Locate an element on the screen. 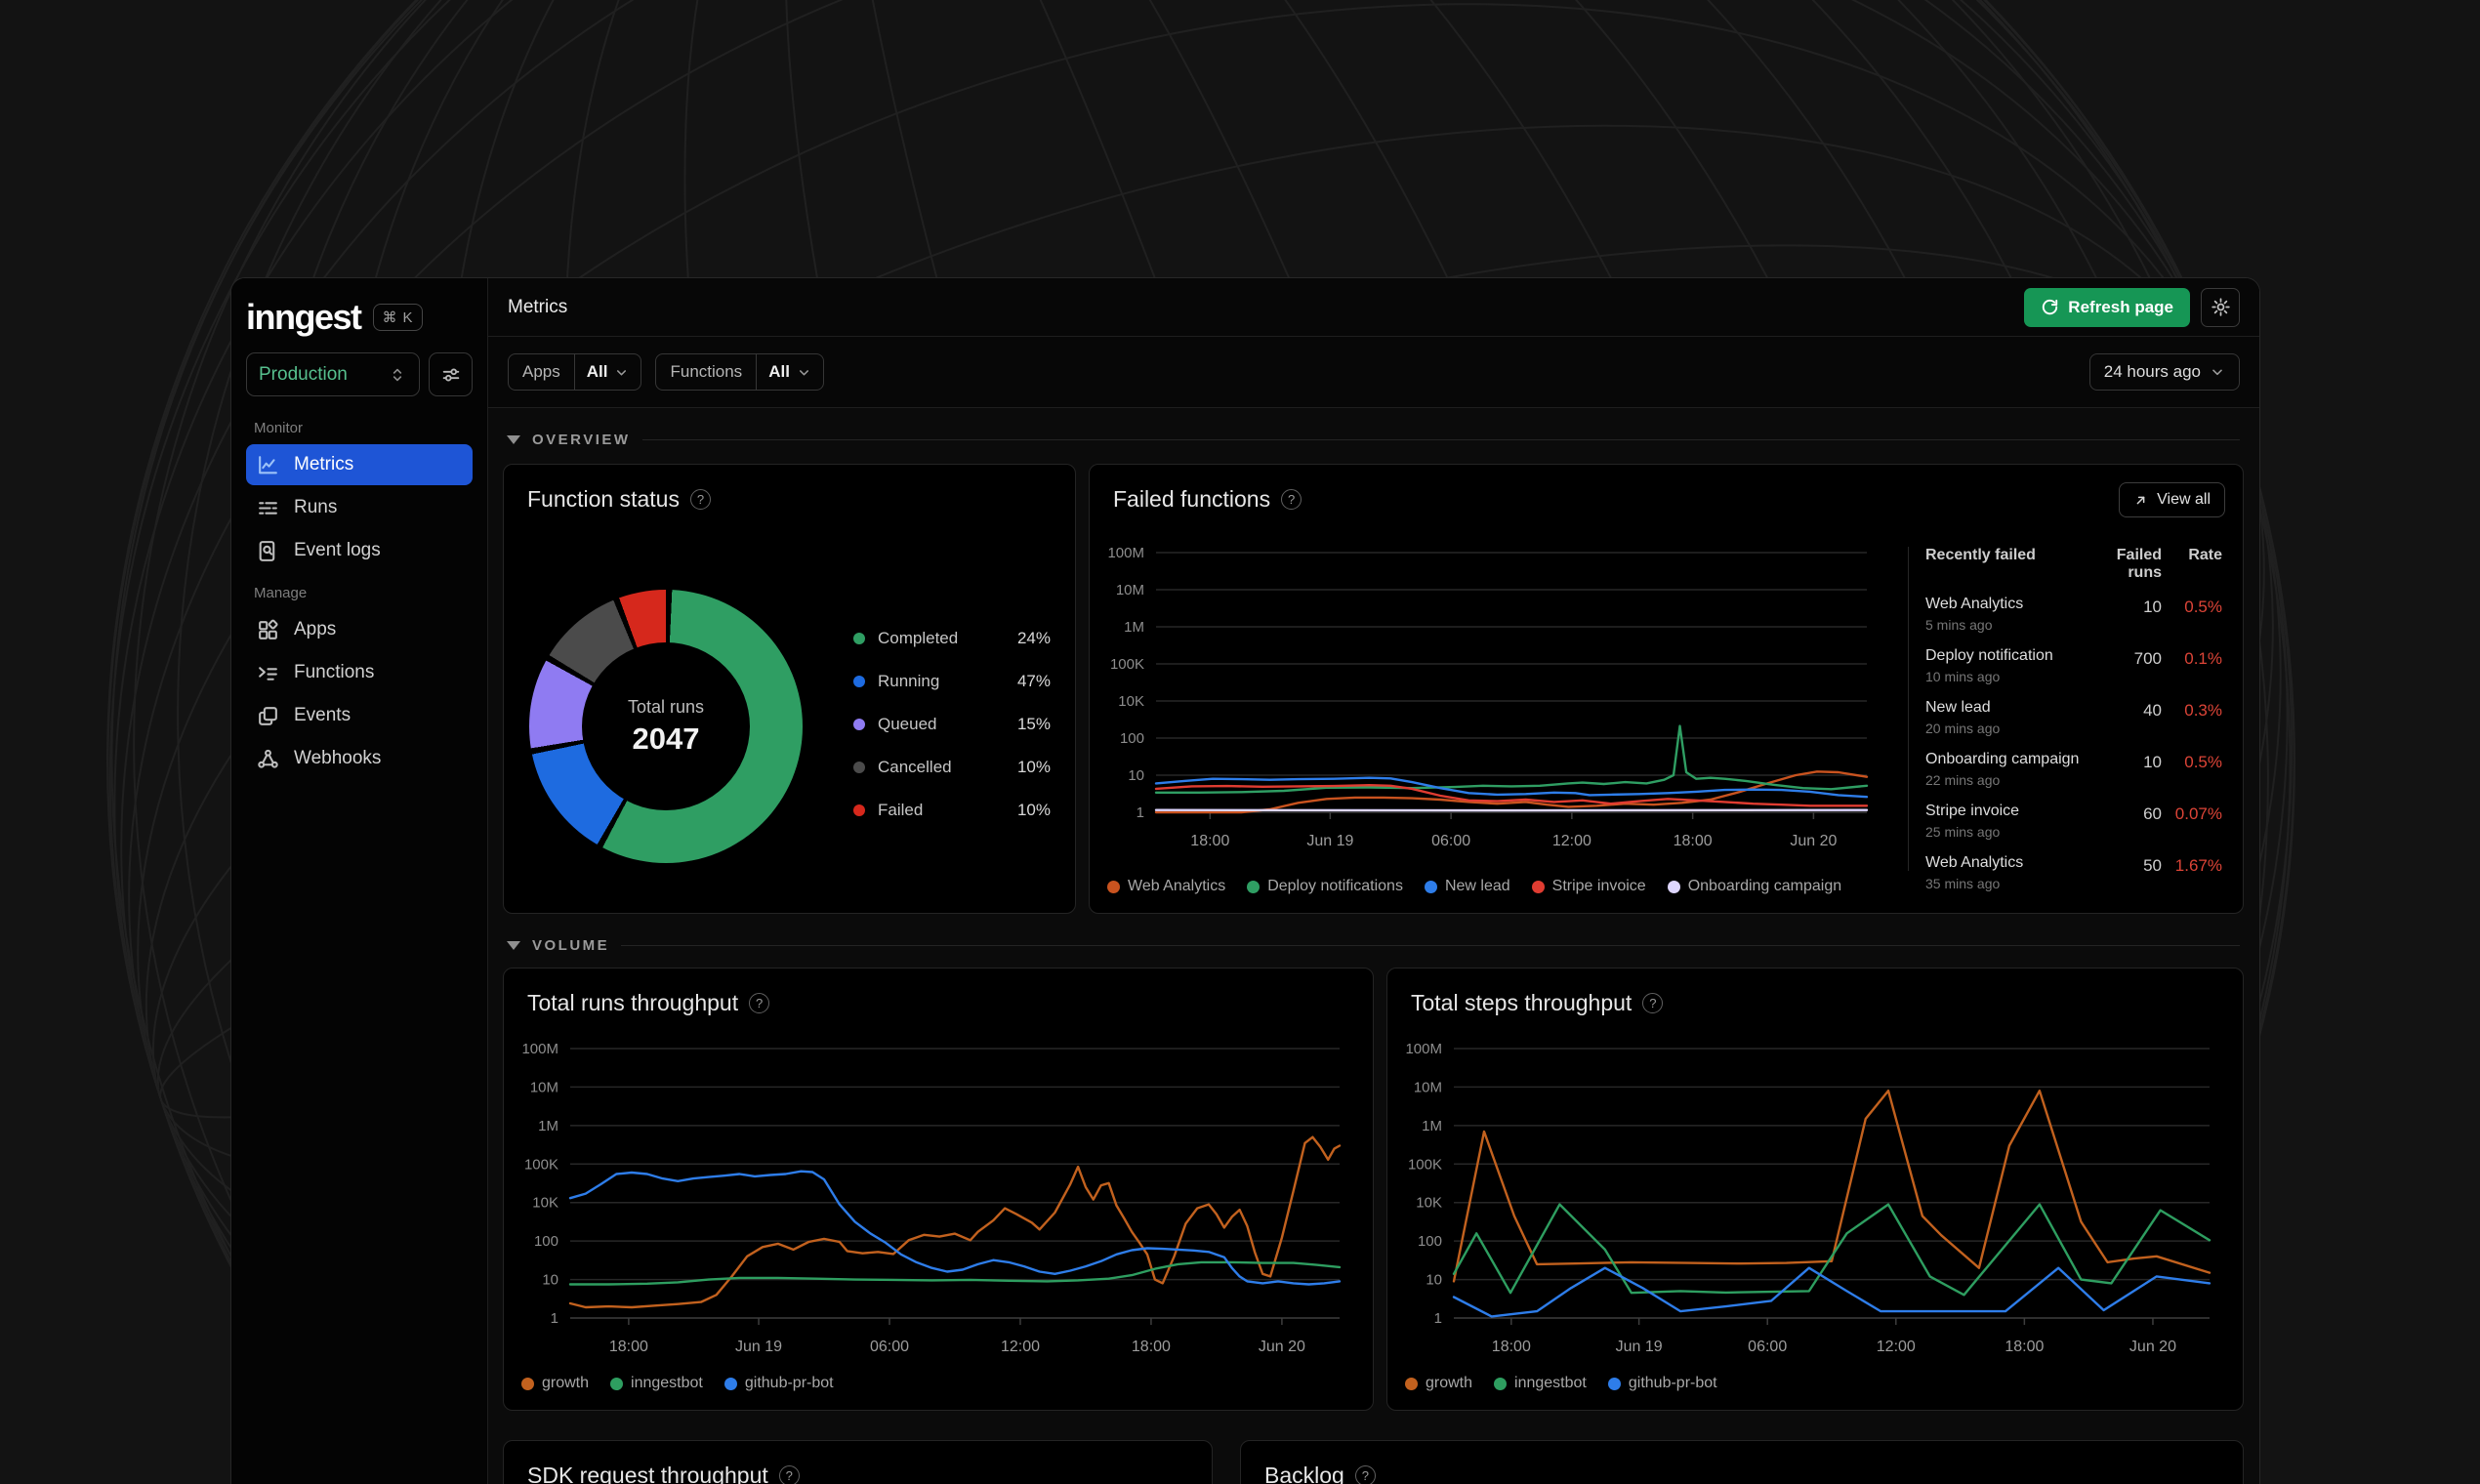  command-k-shortcut: ⌘ K is located at coordinates (397, 318).